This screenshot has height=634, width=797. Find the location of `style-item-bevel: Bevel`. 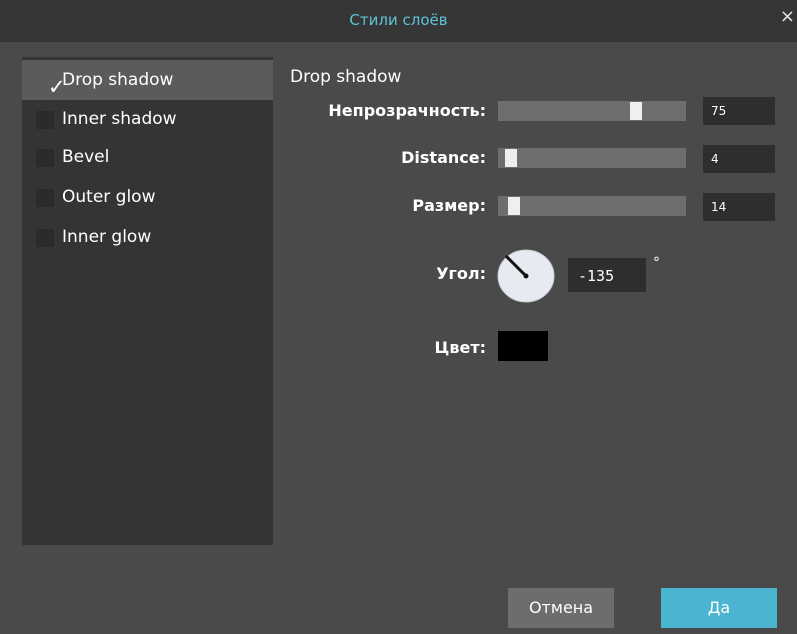

style-item-bevel: Bevel is located at coordinates (147, 157).